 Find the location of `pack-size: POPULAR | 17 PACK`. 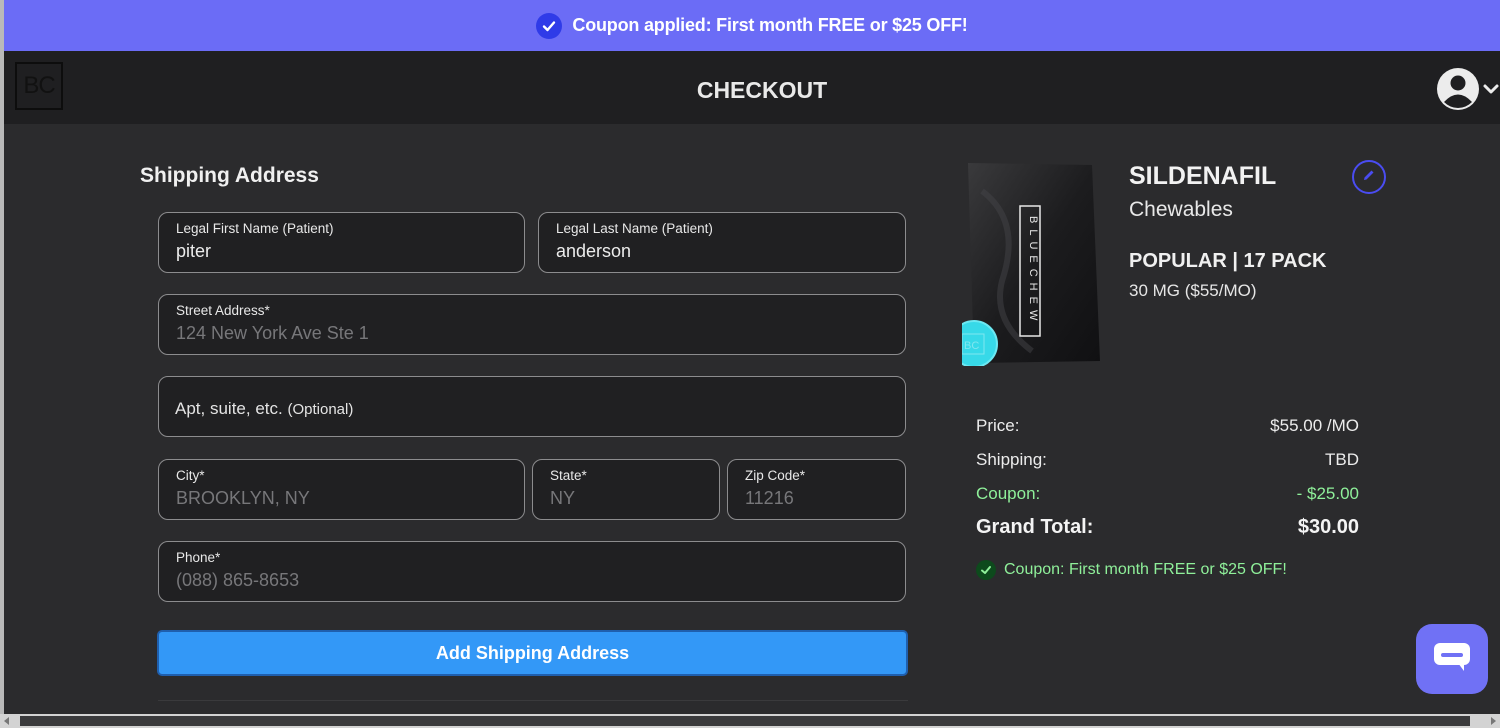

pack-size: POPULAR | 17 PACK is located at coordinates (1228, 261).